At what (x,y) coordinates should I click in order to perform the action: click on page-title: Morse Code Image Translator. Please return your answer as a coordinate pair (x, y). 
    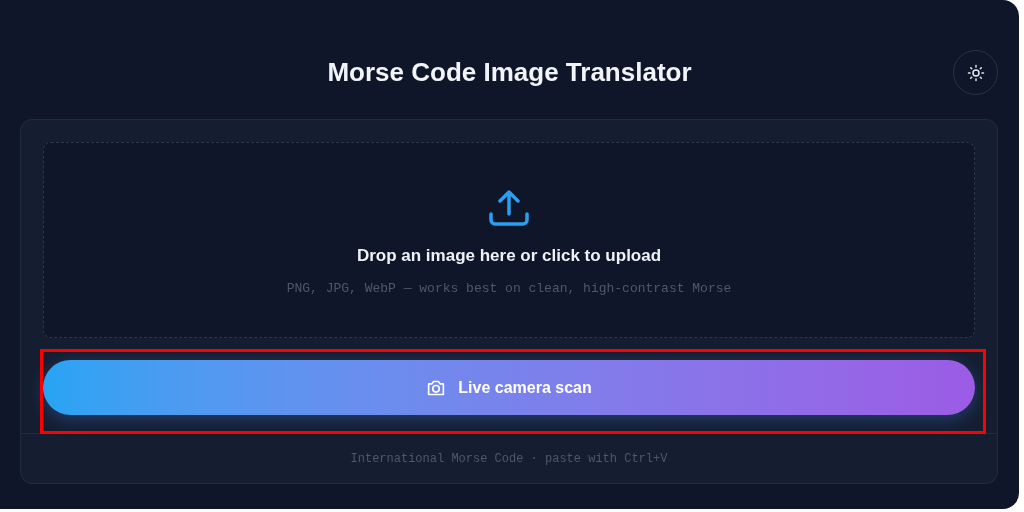
    Looking at the image, I should click on (509, 72).